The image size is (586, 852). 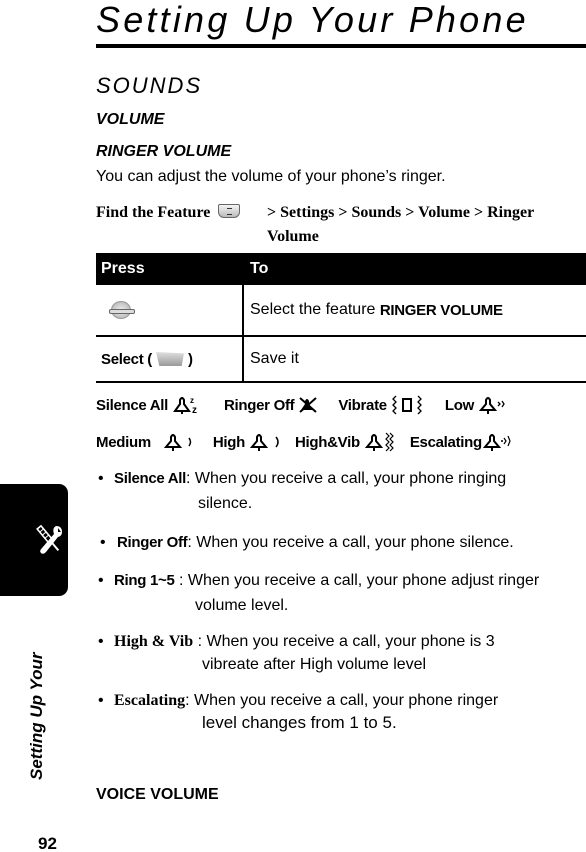 I want to click on side-tab, so click(x=34, y=540).